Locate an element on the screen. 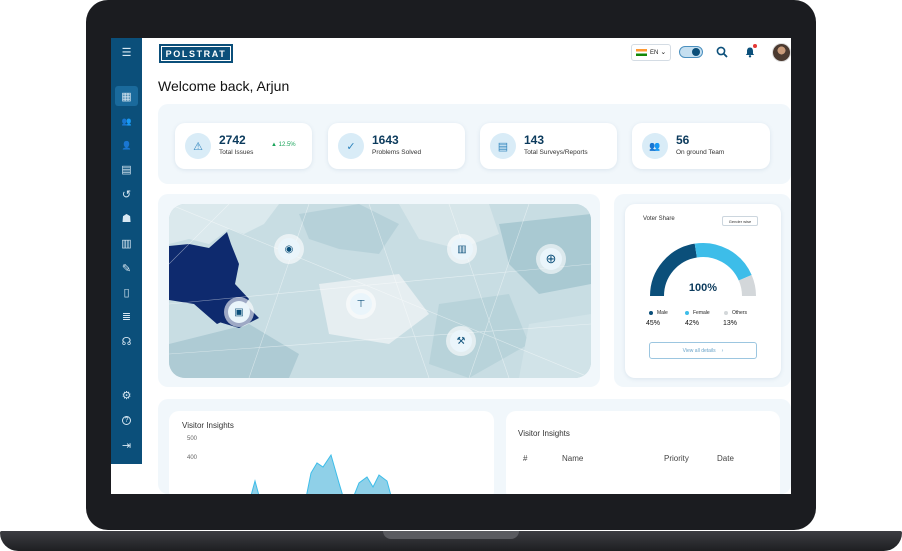 The width and height of the screenshot is (902, 551). brand-name: POLSTRAT is located at coordinates (196, 53).